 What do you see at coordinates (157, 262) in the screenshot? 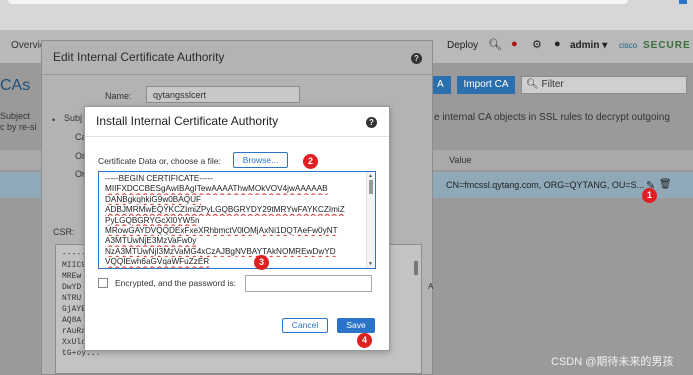
I see `cert-line: VQQIEwh6aGVqaWFuZzER` at bounding box center [157, 262].